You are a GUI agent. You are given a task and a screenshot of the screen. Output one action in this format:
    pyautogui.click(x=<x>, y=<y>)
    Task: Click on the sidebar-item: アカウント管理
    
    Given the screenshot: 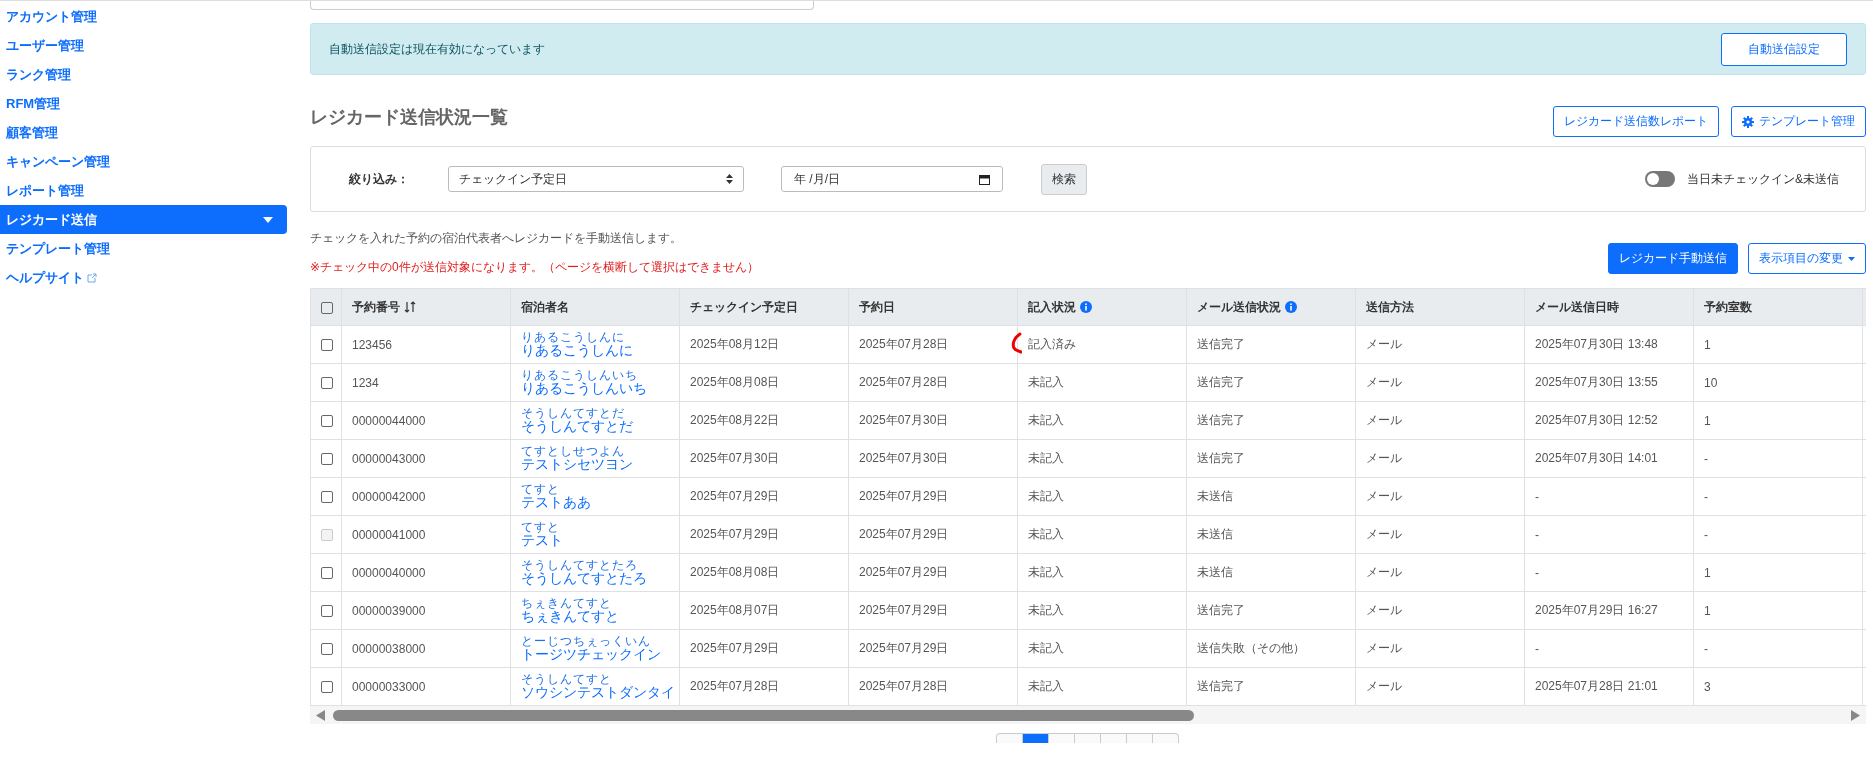 What is the action you would take?
    pyautogui.click(x=143, y=16)
    